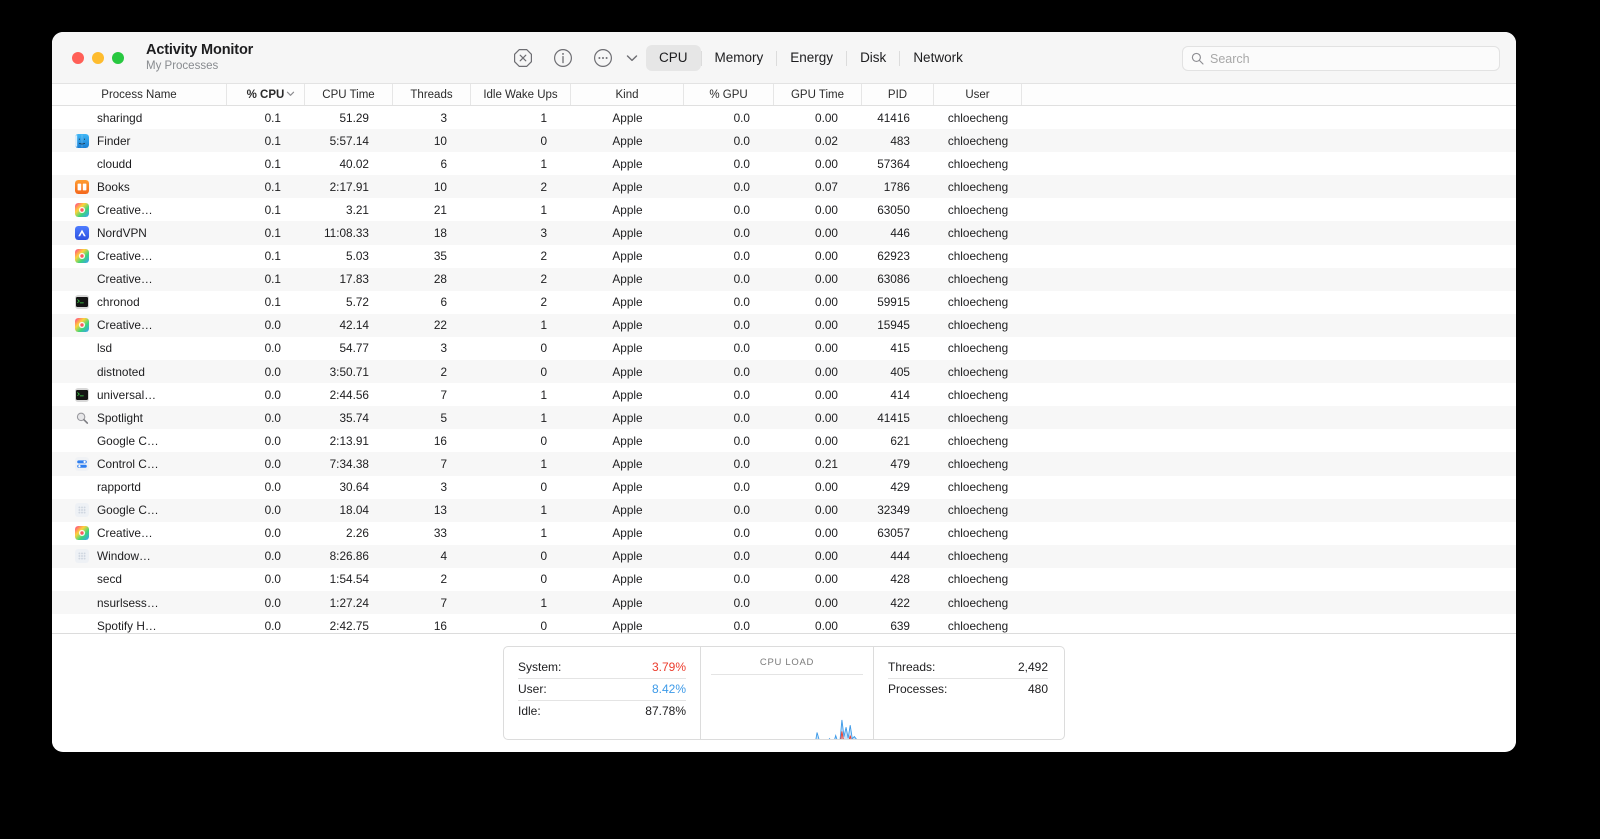 The image size is (1600, 839). What do you see at coordinates (443, 417) in the screenshot?
I see `cell-threads: 5` at bounding box center [443, 417].